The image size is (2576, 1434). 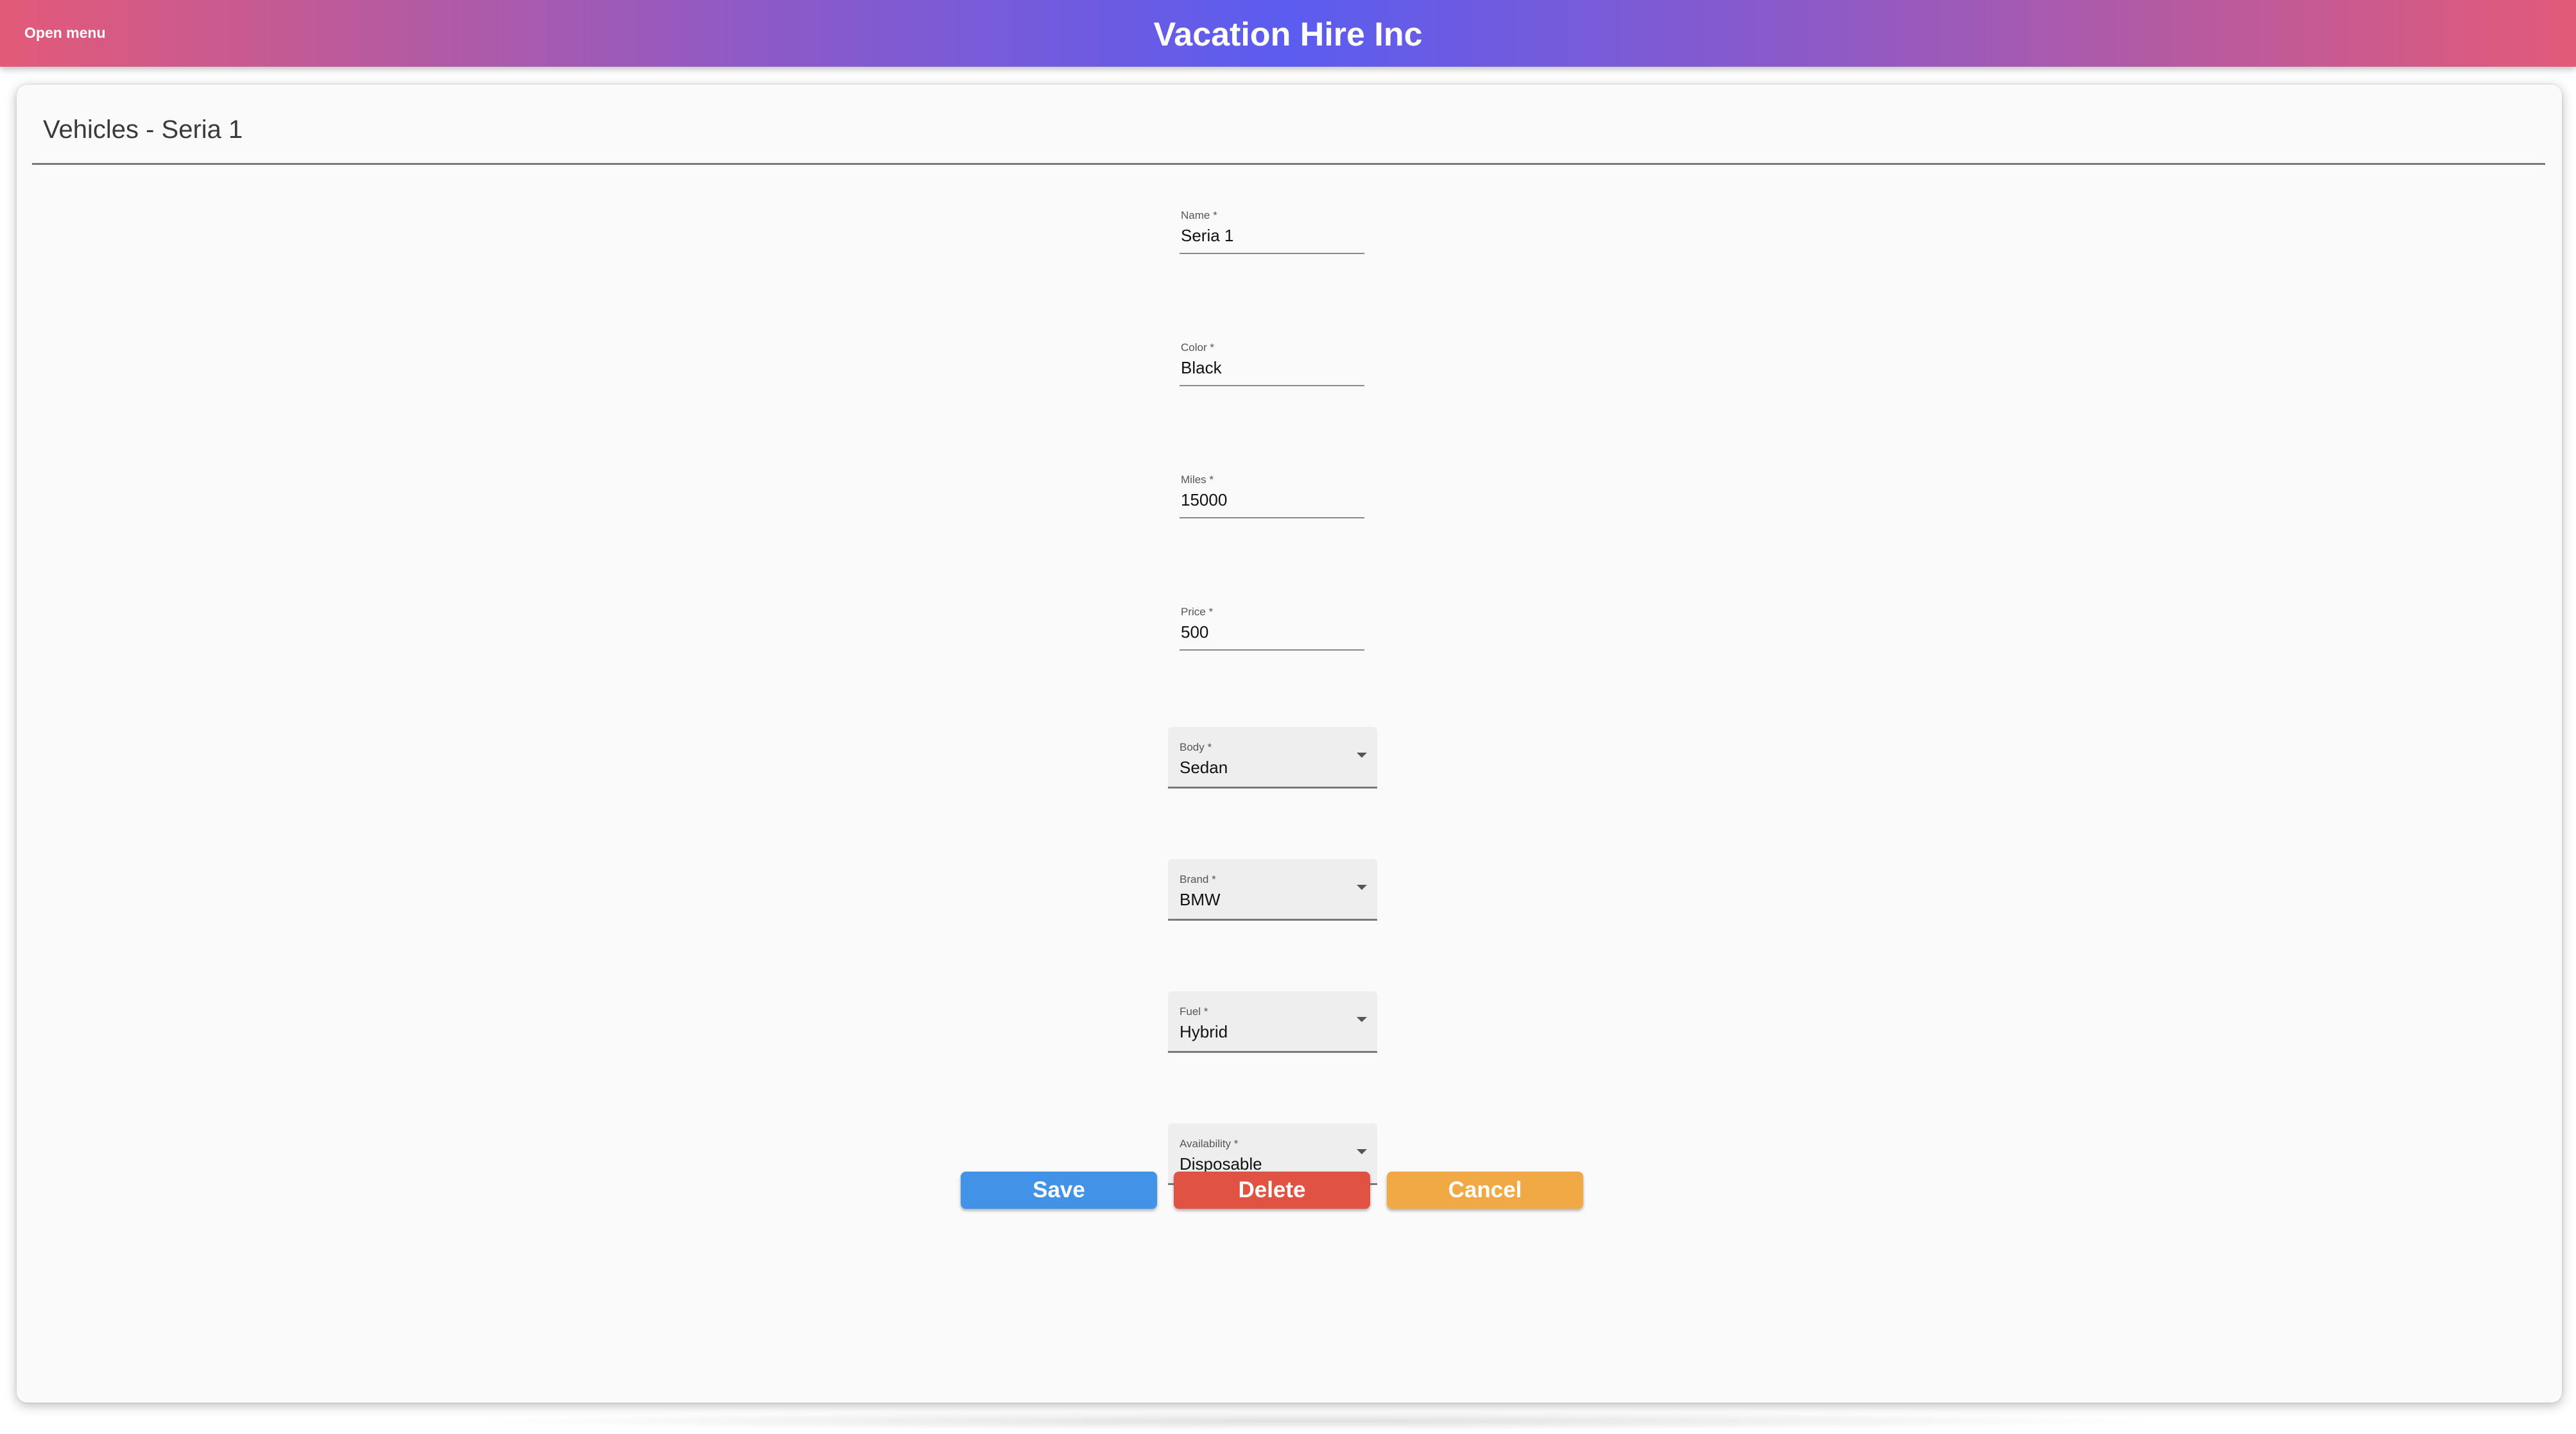 I want to click on price-input, so click(x=1271, y=632).